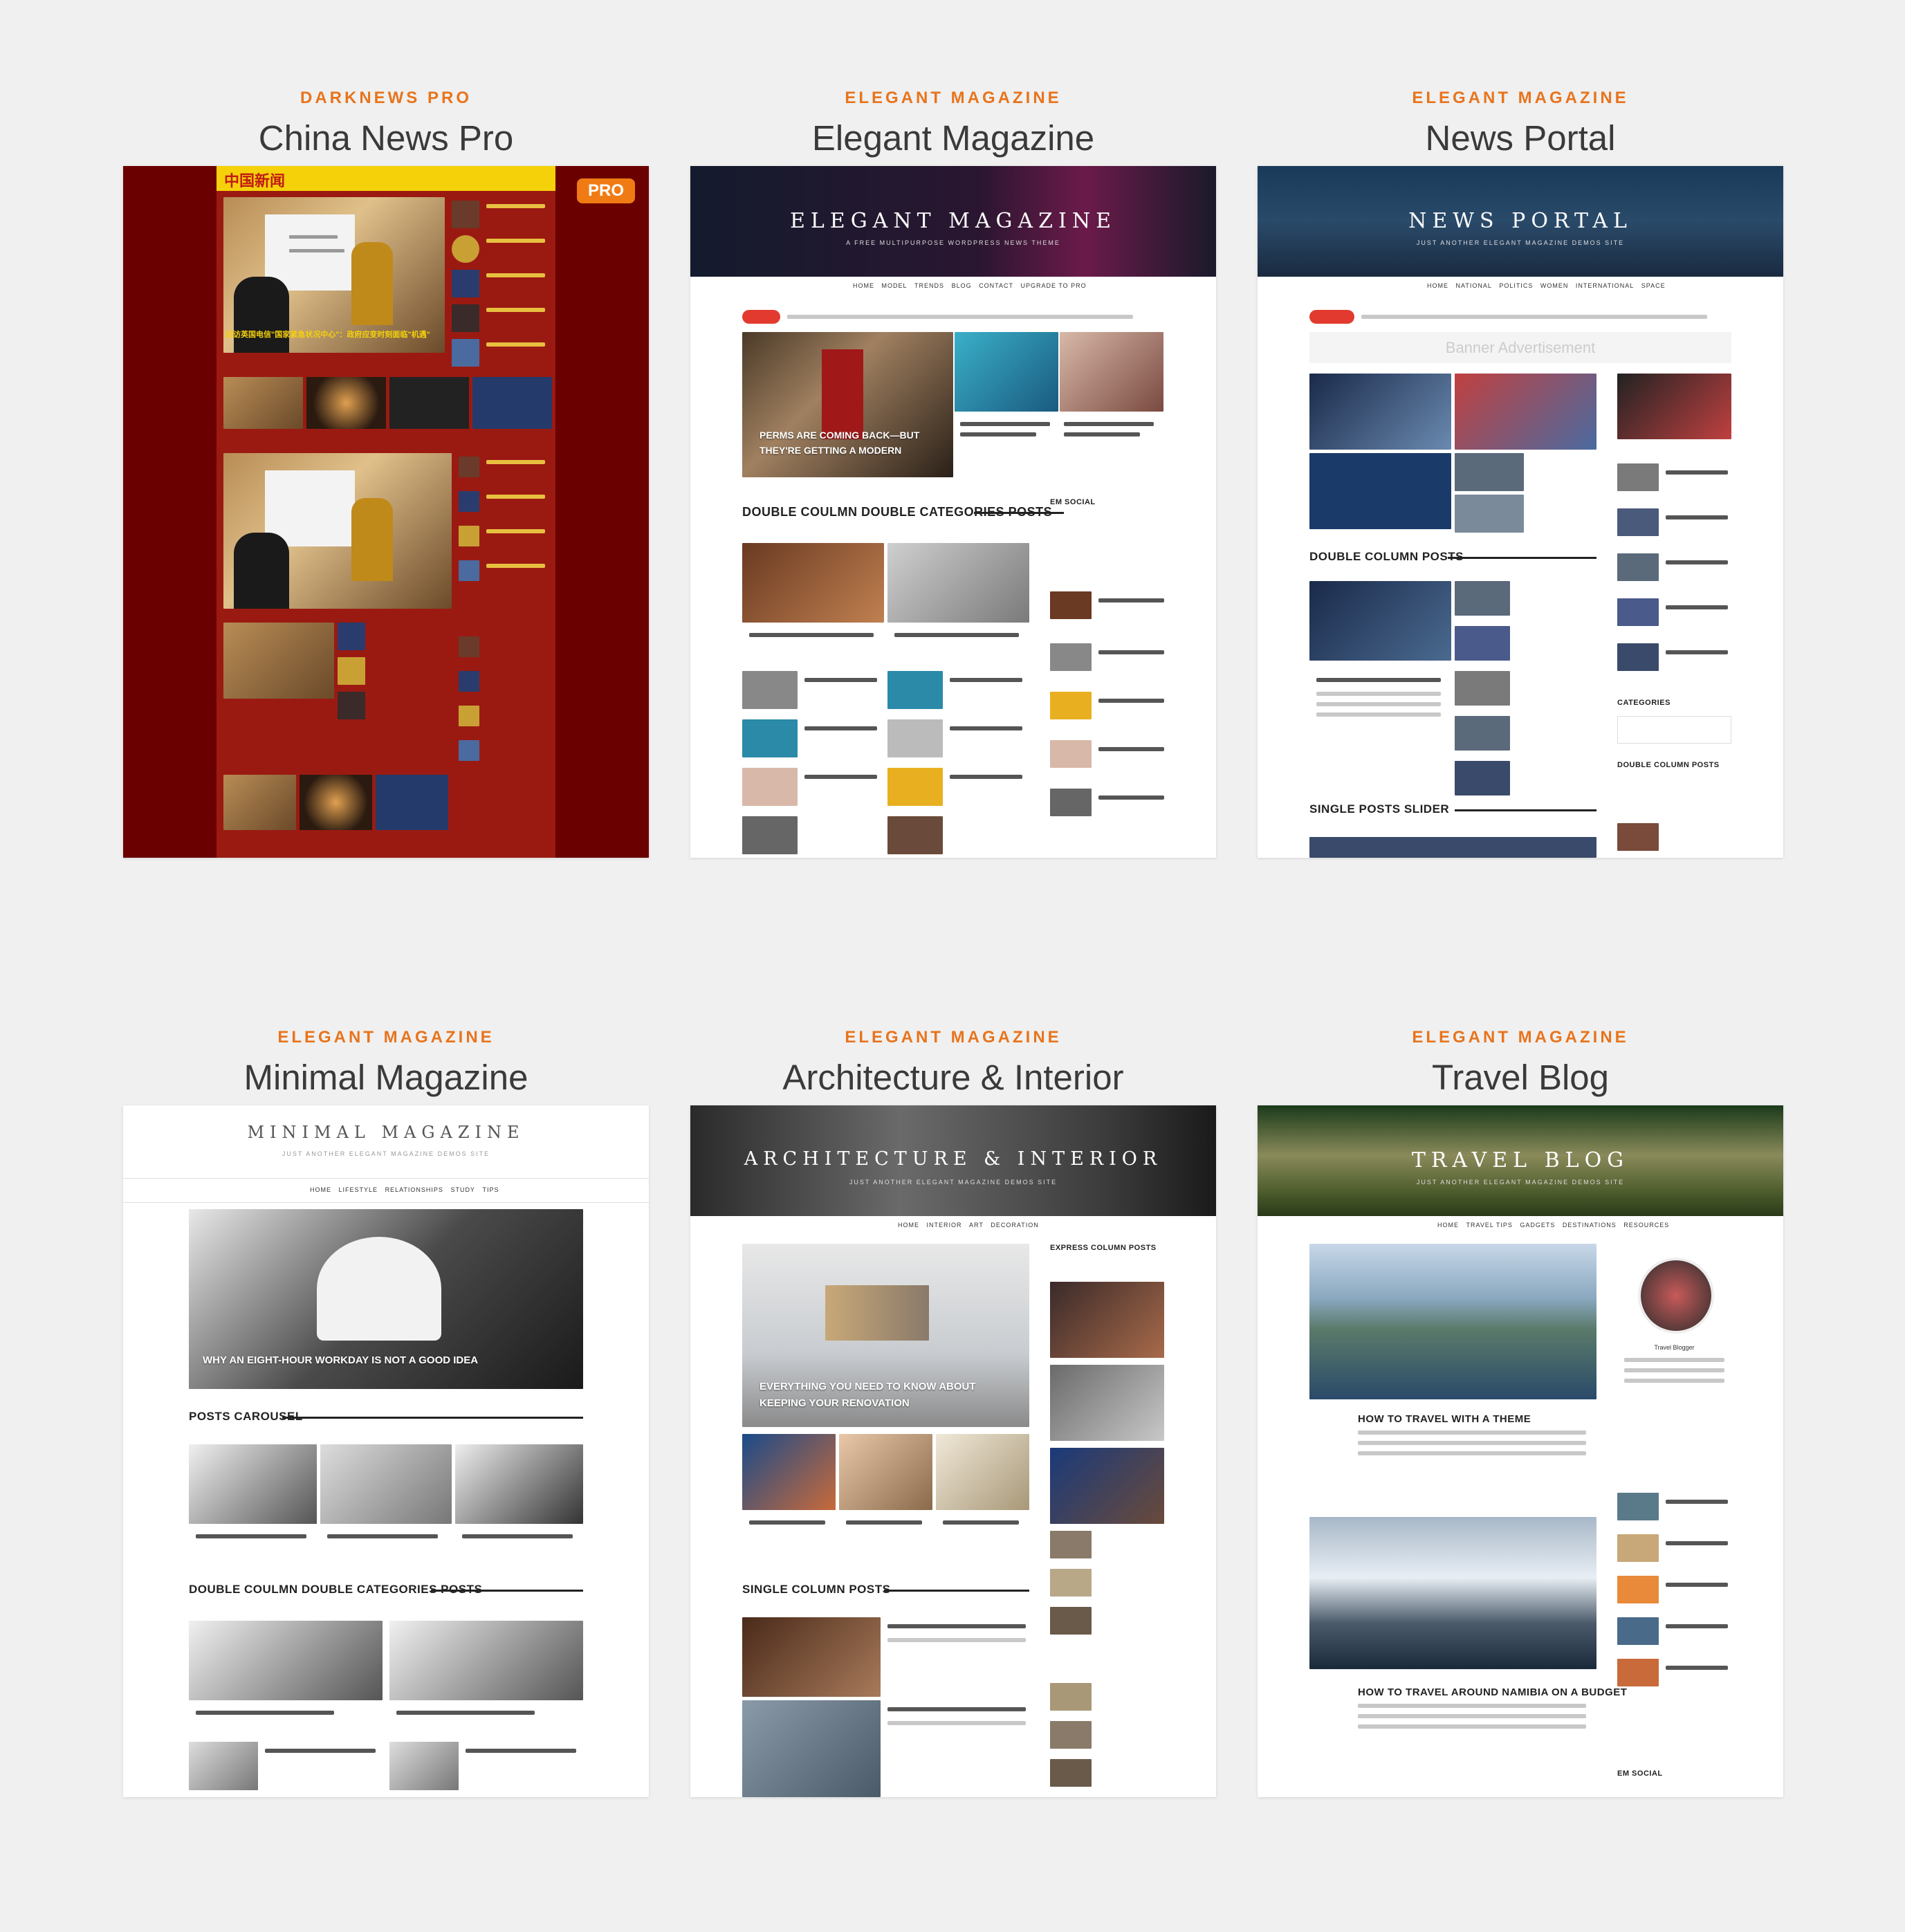  I want to click on preview-sidebar-title: CATEGORIES, so click(1644, 703).